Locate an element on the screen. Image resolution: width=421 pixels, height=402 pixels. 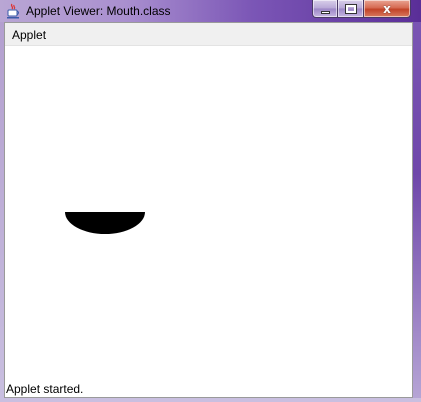
menu-bar: Applet is located at coordinates (208, 34).